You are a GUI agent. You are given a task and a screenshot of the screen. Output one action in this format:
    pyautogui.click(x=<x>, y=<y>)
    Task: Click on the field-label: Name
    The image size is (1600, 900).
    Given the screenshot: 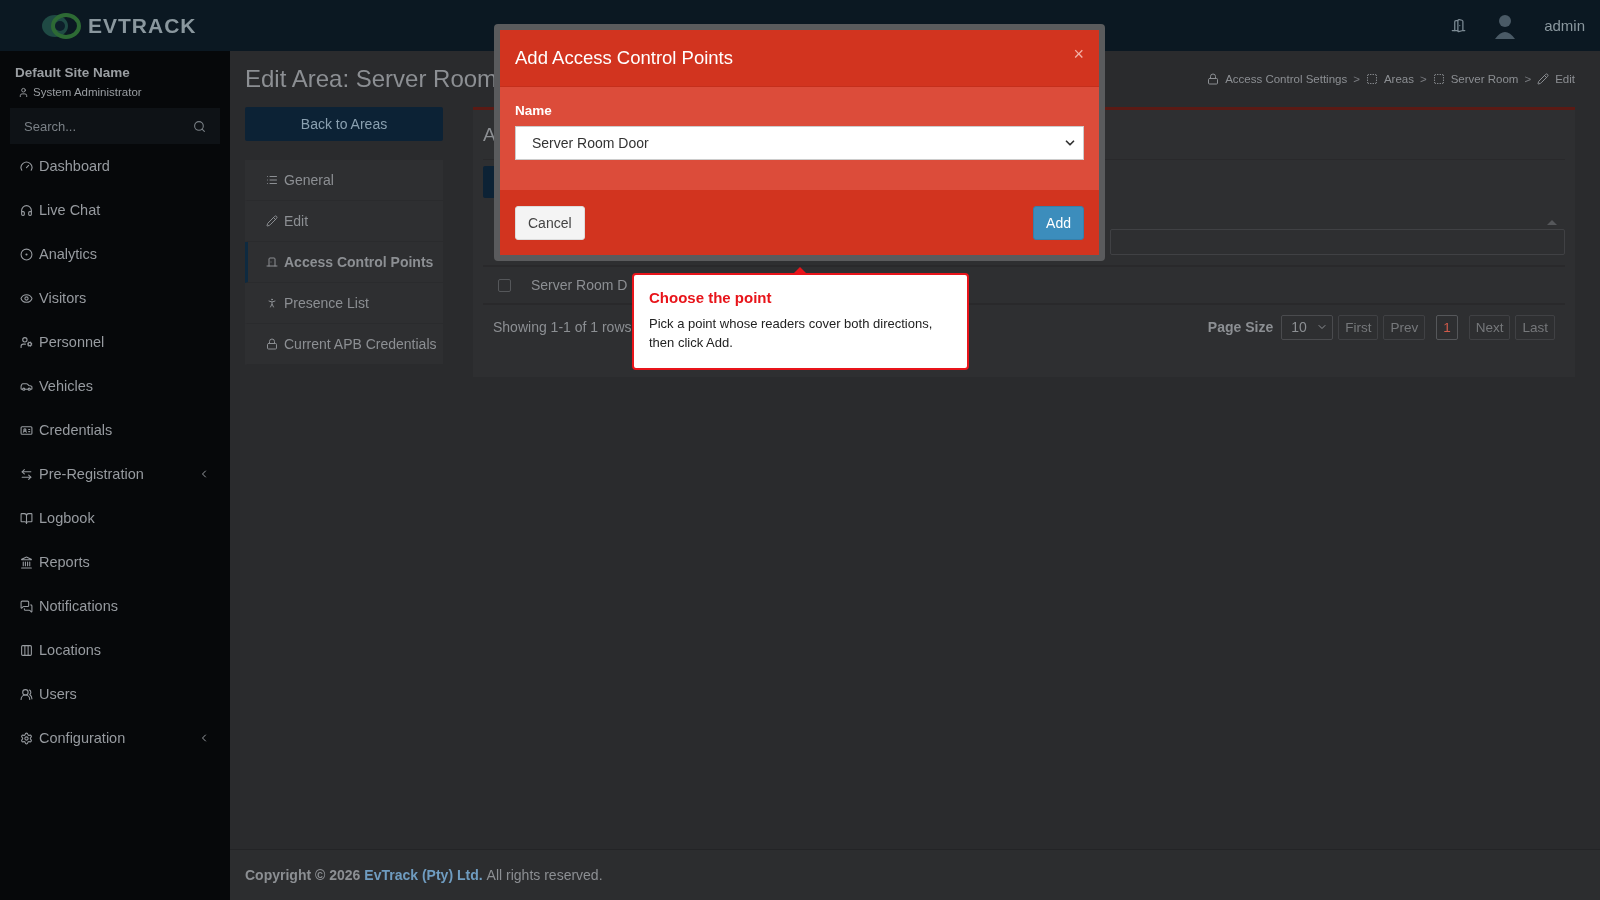 What is the action you would take?
    pyautogui.click(x=534, y=110)
    